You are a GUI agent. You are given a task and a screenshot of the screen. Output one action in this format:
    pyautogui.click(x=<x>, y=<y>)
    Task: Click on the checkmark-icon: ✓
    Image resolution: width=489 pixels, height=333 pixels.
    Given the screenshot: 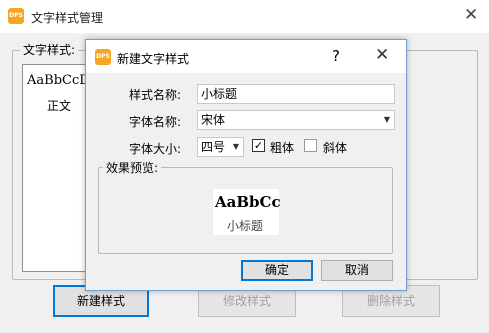 What is the action you would take?
    pyautogui.click(x=258, y=145)
    